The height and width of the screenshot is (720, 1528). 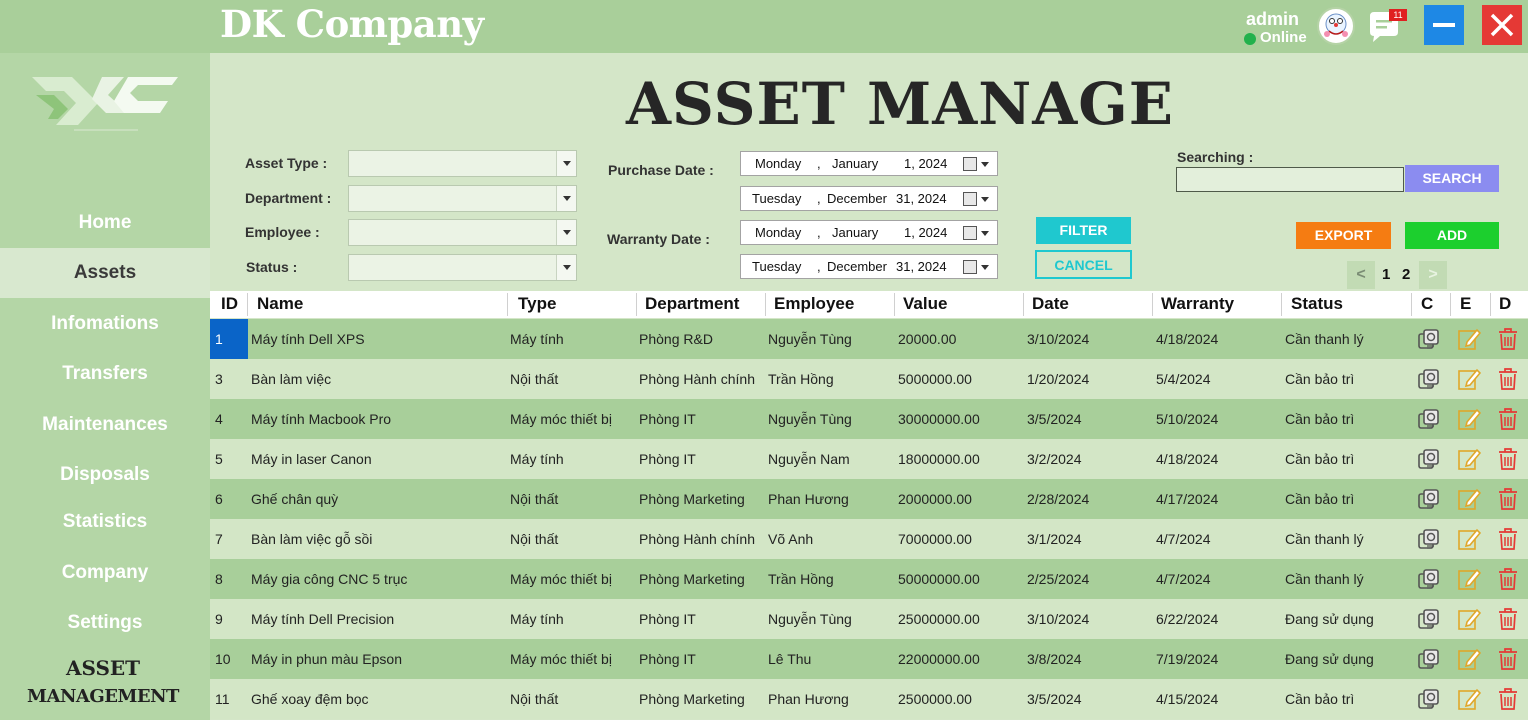 I want to click on cancel-button: CANCEL, so click(x=1083, y=264).